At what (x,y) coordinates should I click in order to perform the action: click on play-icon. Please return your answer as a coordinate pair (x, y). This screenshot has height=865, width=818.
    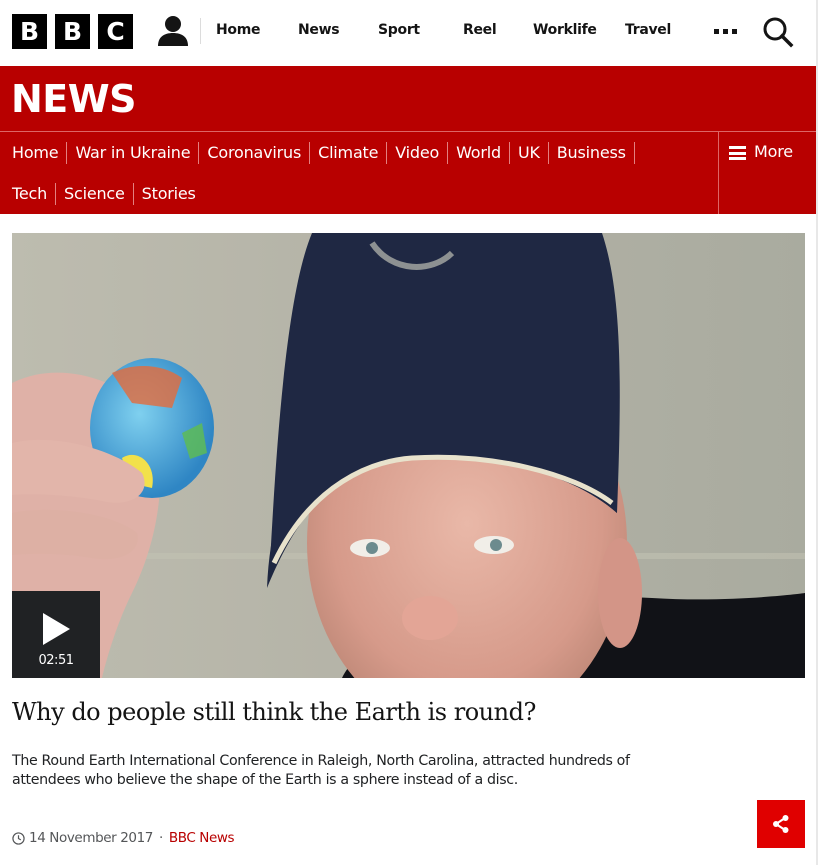
    Looking at the image, I should click on (56, 629).